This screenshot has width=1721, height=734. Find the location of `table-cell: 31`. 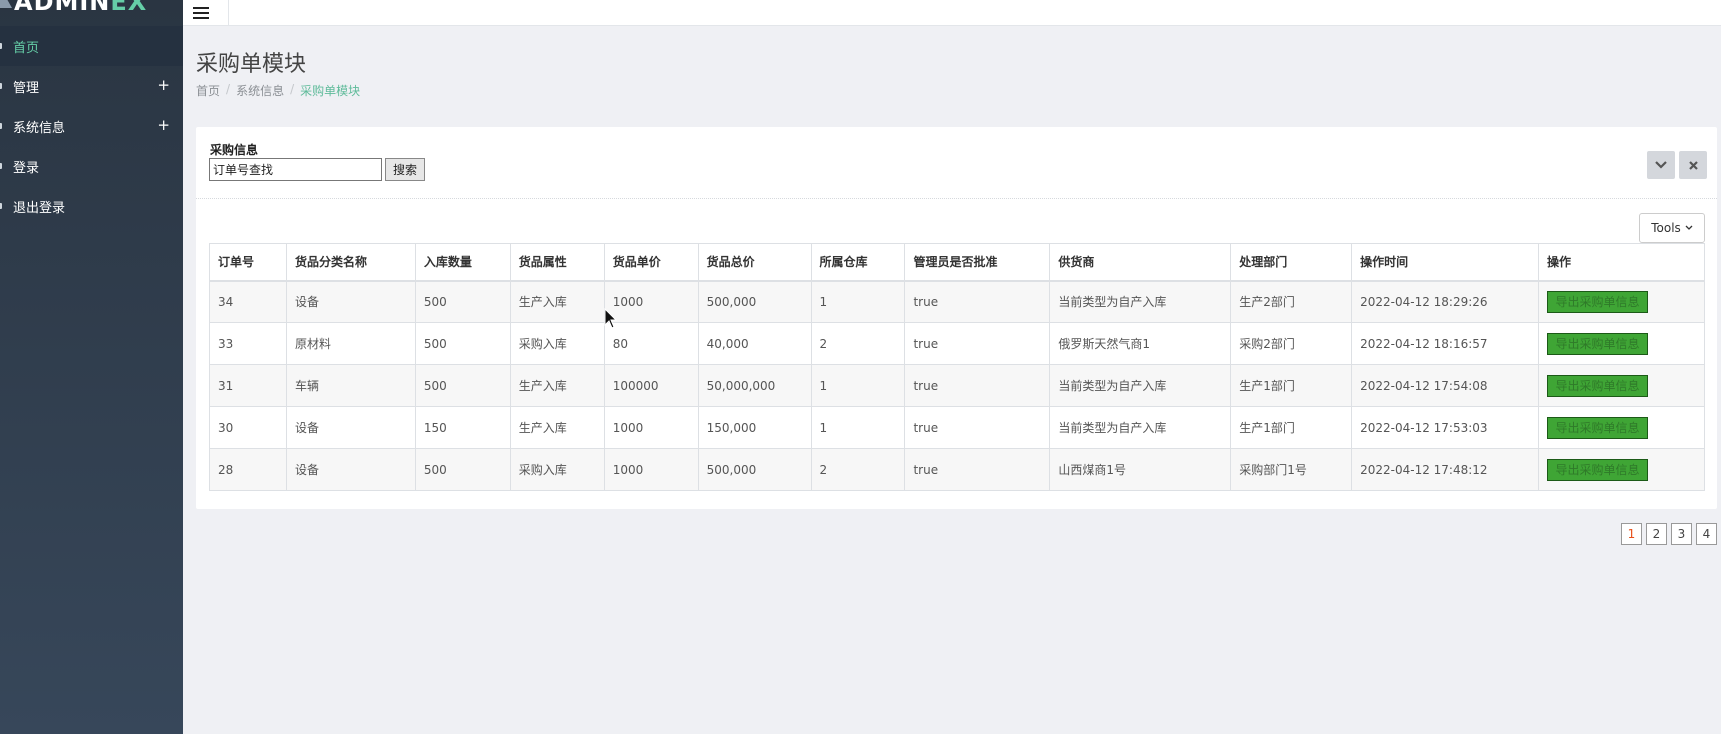

table-cell: 31 is located at coordinates (248, 385).